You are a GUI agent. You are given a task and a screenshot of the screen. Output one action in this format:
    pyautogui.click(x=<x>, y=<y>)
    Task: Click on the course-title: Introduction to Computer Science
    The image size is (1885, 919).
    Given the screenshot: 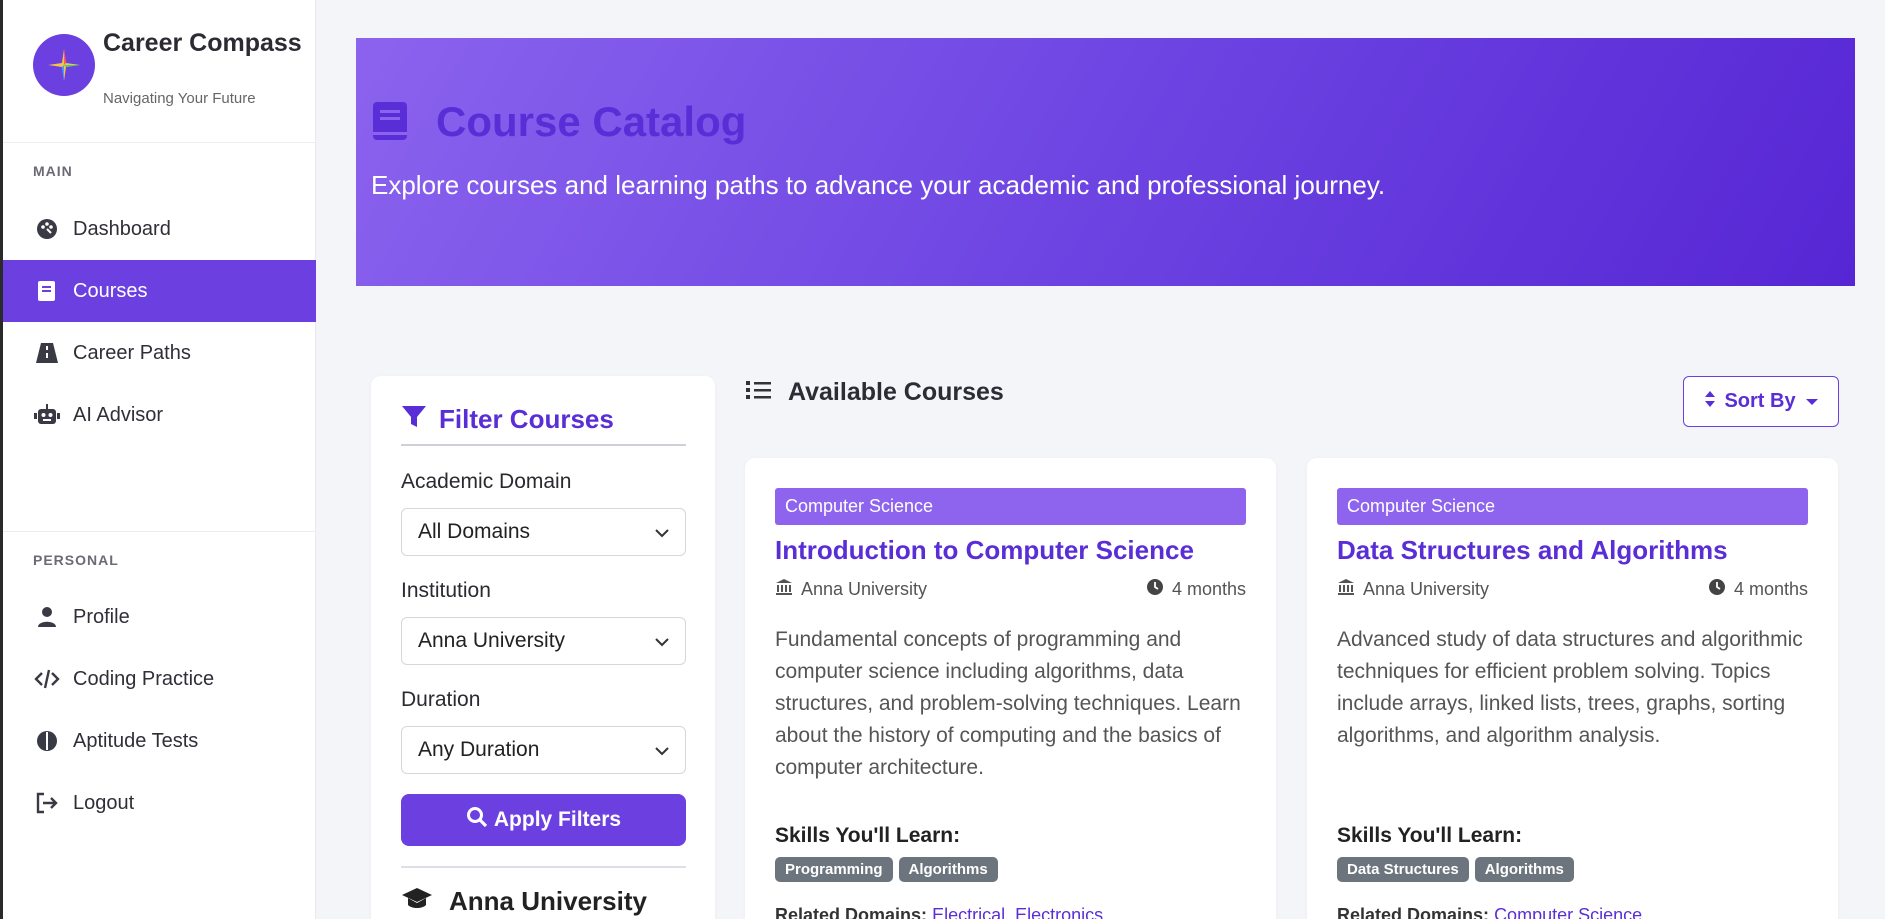 What is the action you would take?
    pyautogui.click(x=984, y=550)
    